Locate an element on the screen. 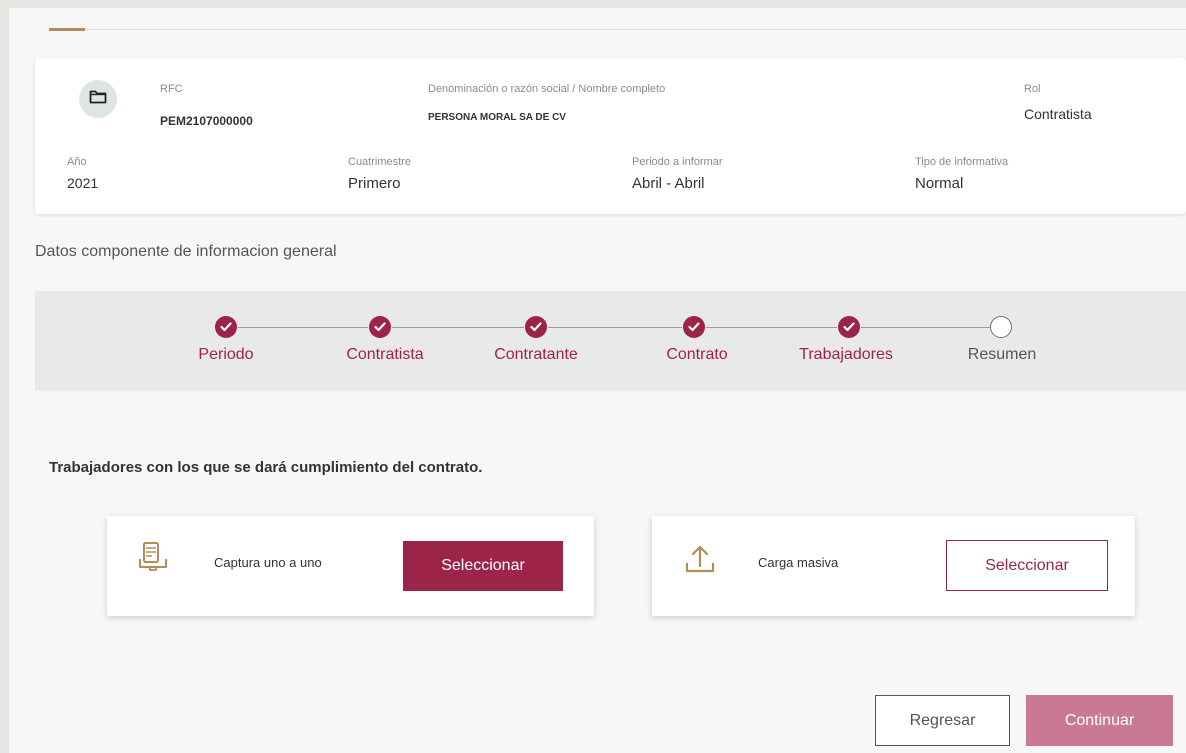  step-trabajadores-check-icon is located at coordinates (849, 327).